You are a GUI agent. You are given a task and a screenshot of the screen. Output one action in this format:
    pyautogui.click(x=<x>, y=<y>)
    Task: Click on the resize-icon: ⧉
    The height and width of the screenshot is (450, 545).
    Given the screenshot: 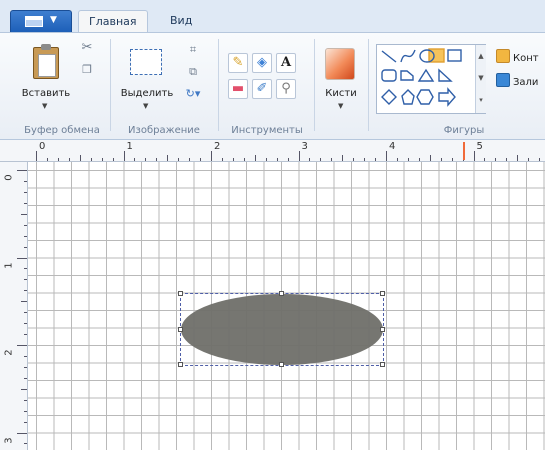 What is the action you would take?
    pyautogui.click(x=193, y=72)
    